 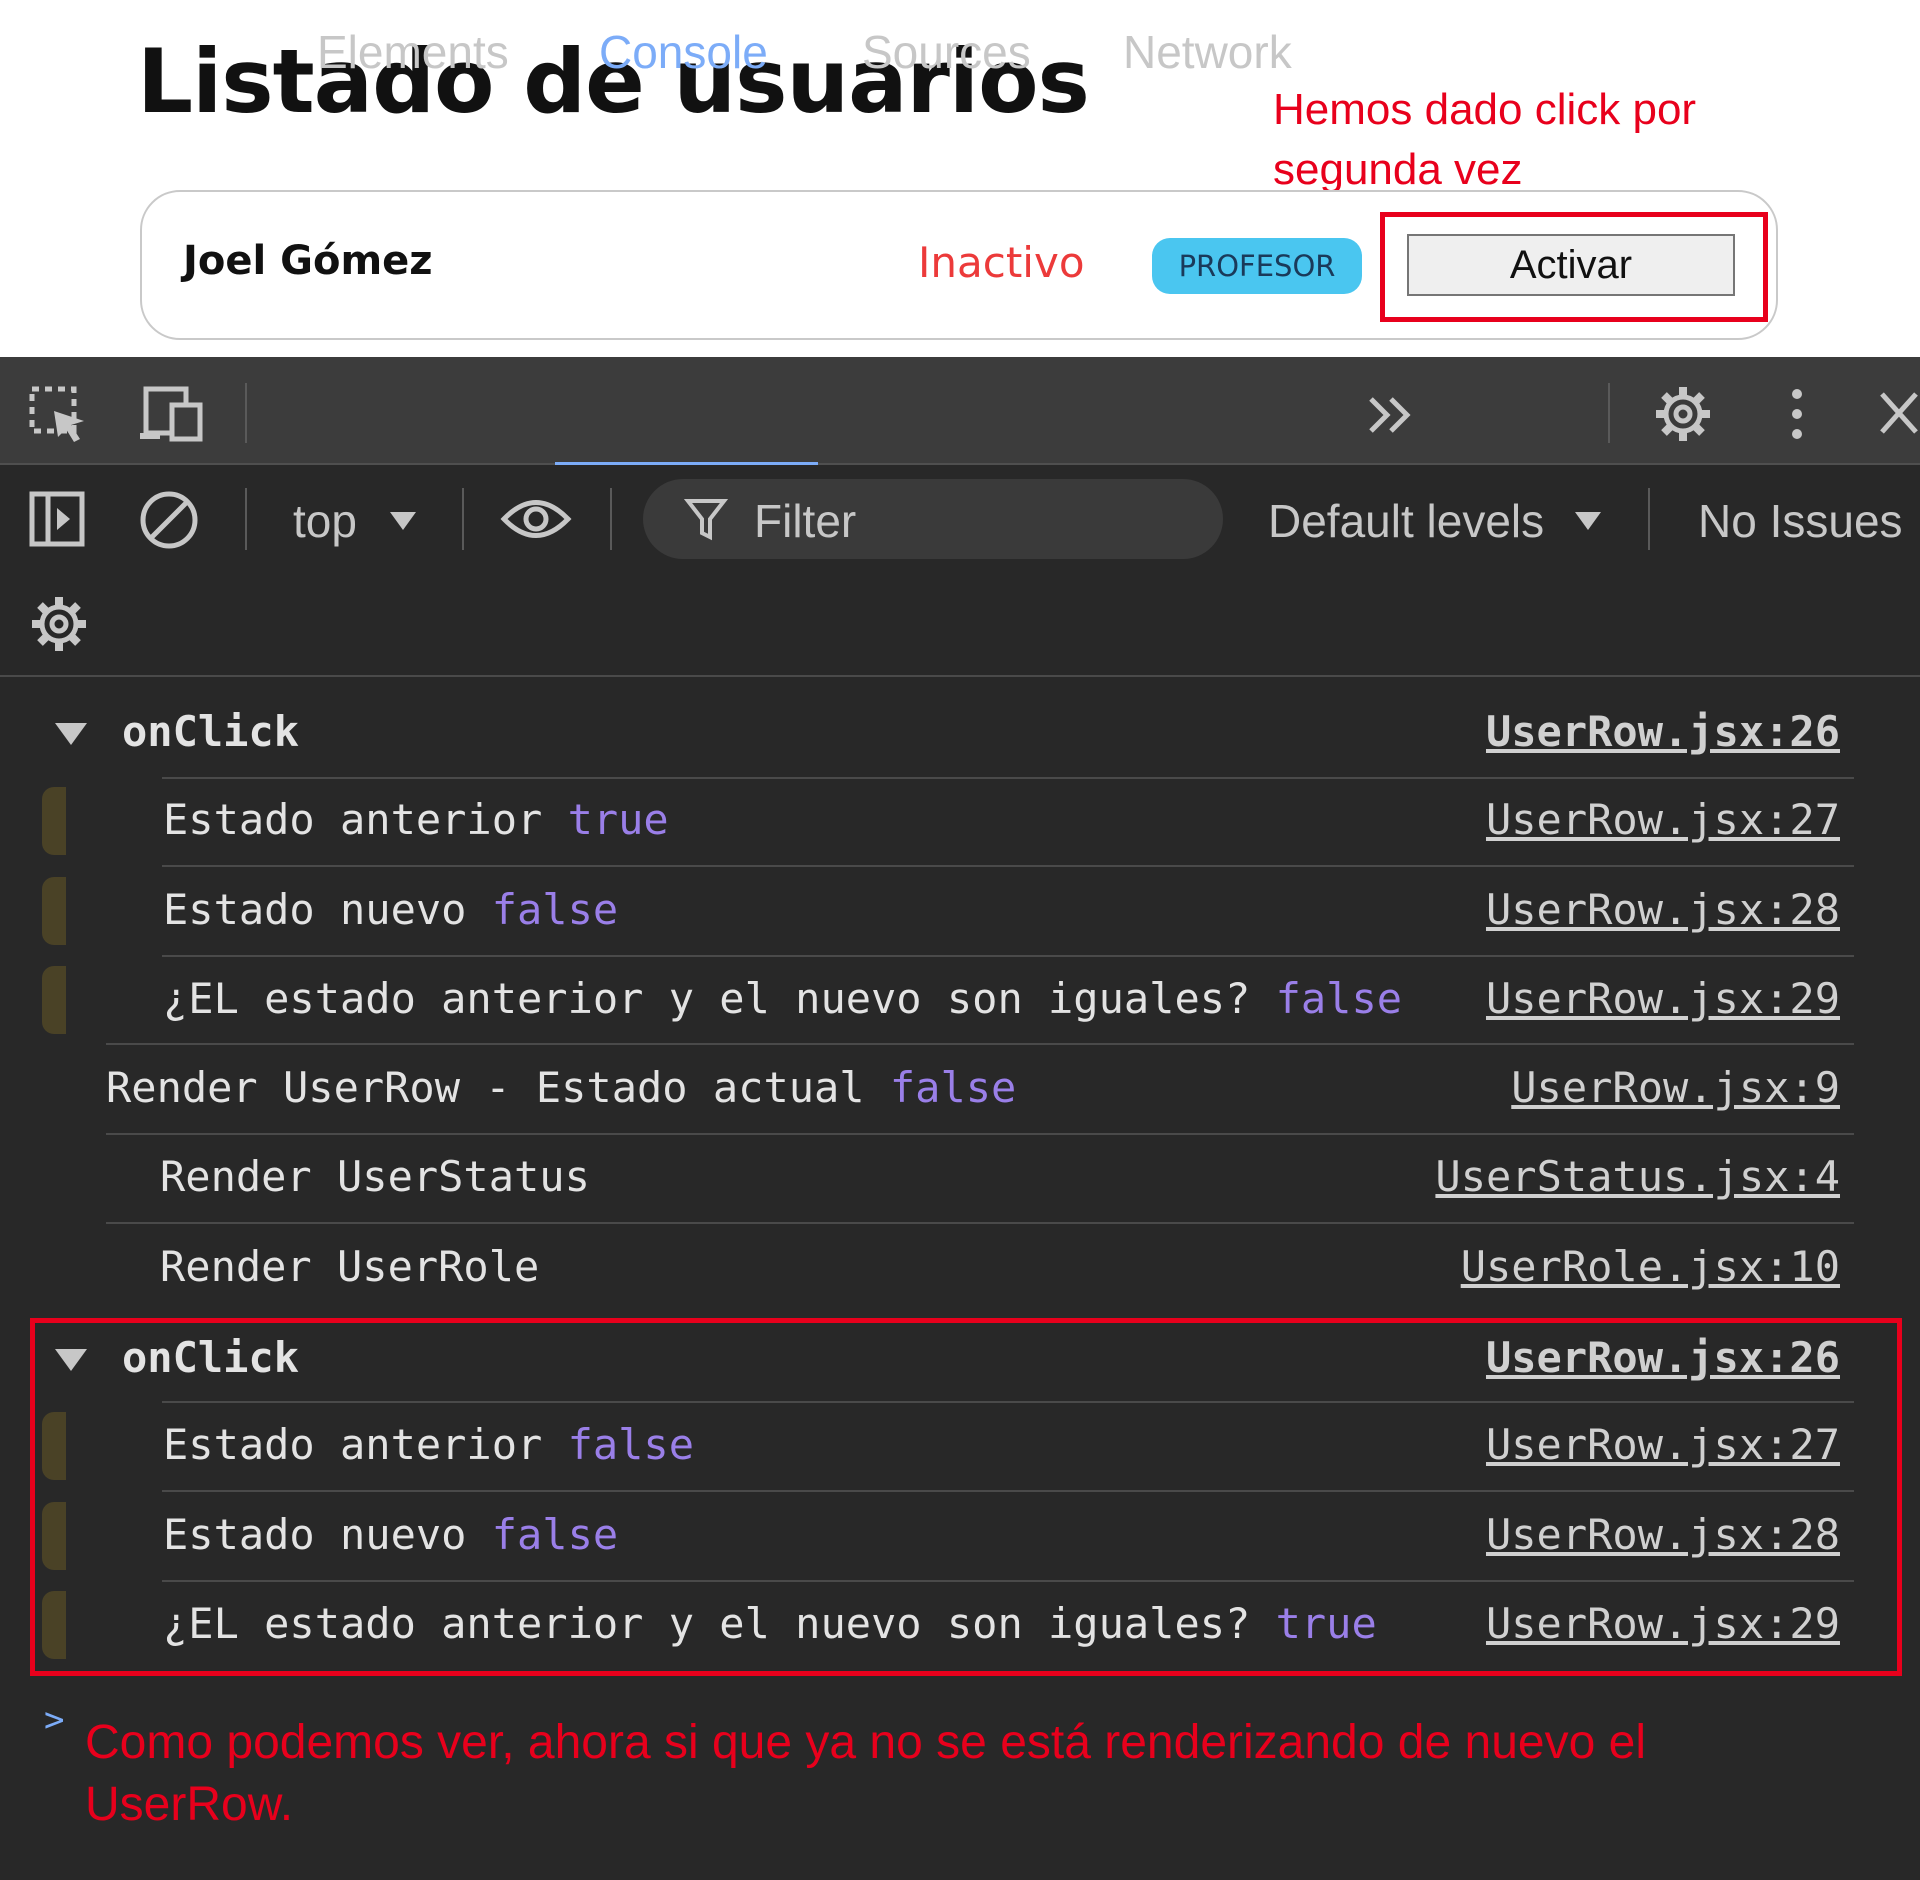 What do you see at coordinates (59, 416) in the screenshot?
I see `inspect-element-icon` at bounding box center [59, 416].